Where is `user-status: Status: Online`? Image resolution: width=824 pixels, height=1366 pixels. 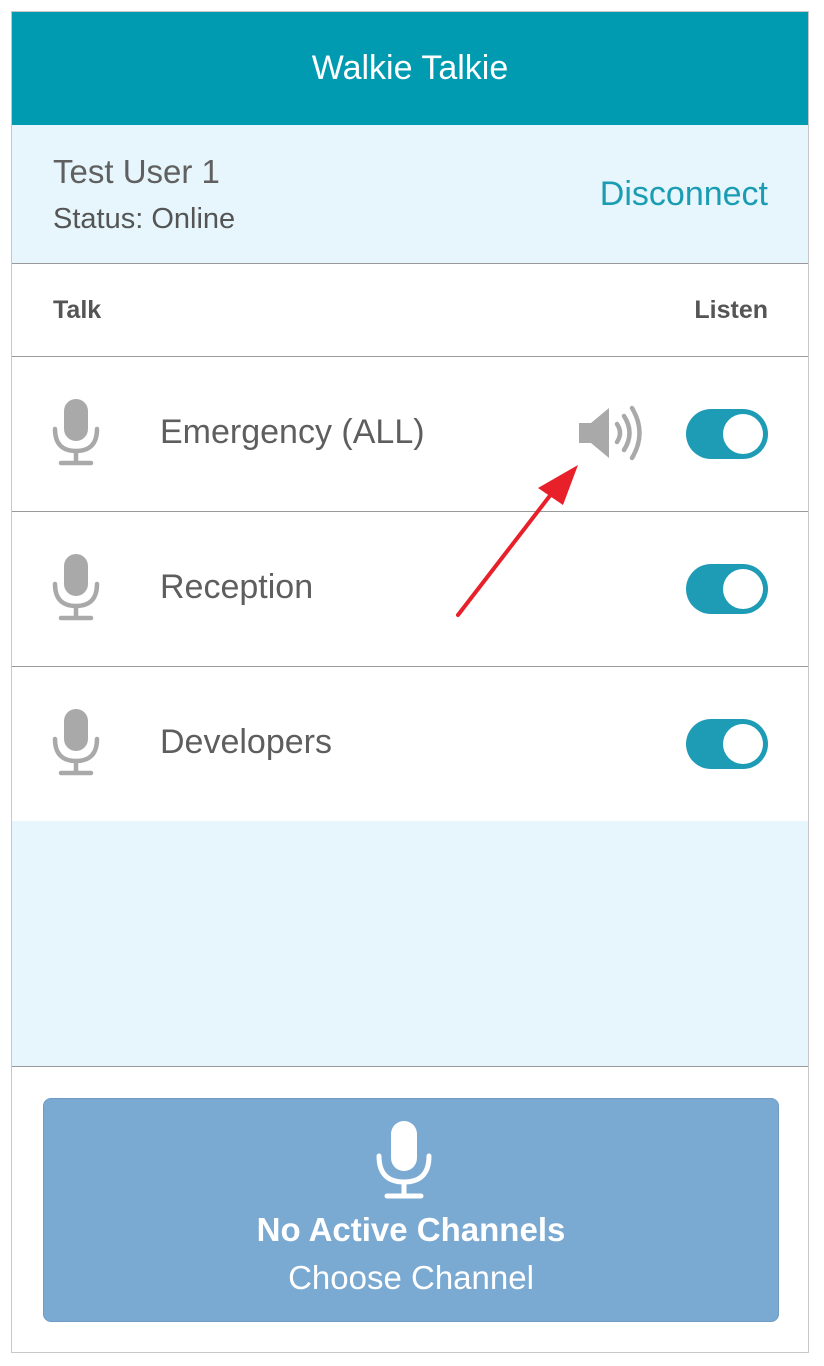 user-status: Status: Online is located at coordinates (144, 219).